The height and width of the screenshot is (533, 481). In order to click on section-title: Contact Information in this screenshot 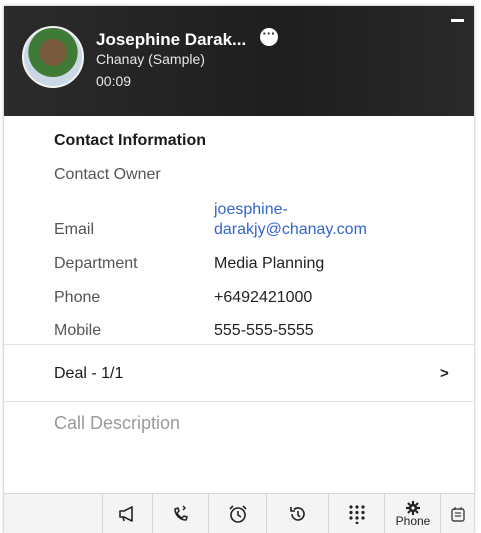, I will do `click(130, 140)`.